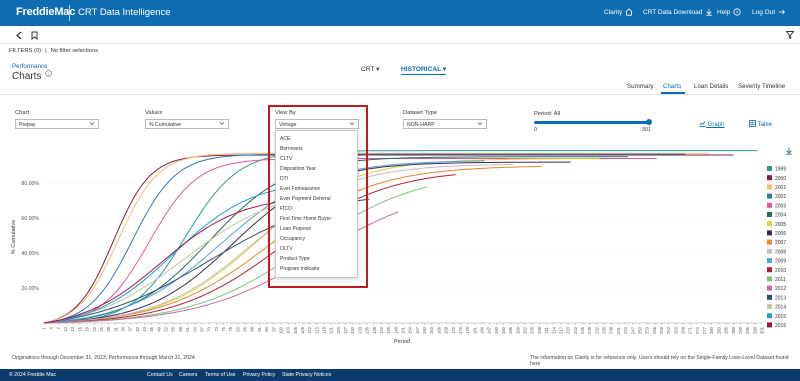 The width and height of the screenshot is (800, 381). What do you see at coordinates (553, 330) in the screenshot?
I see `x-tick-label: 214` at bounding box center [553, 330].